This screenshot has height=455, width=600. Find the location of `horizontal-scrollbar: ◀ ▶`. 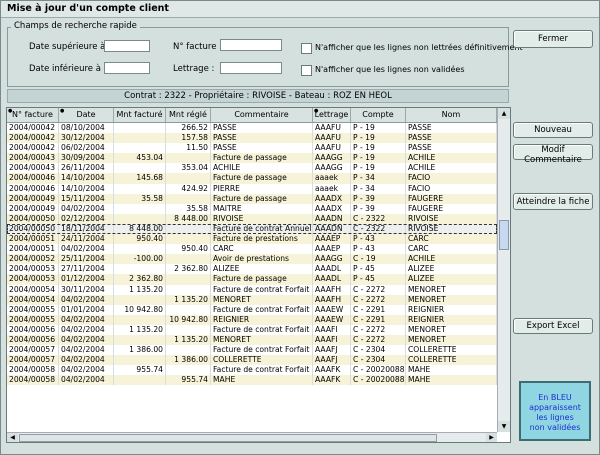

horizontal-scrollbar: ◀ ▶ is located at coordinates (252, 437).